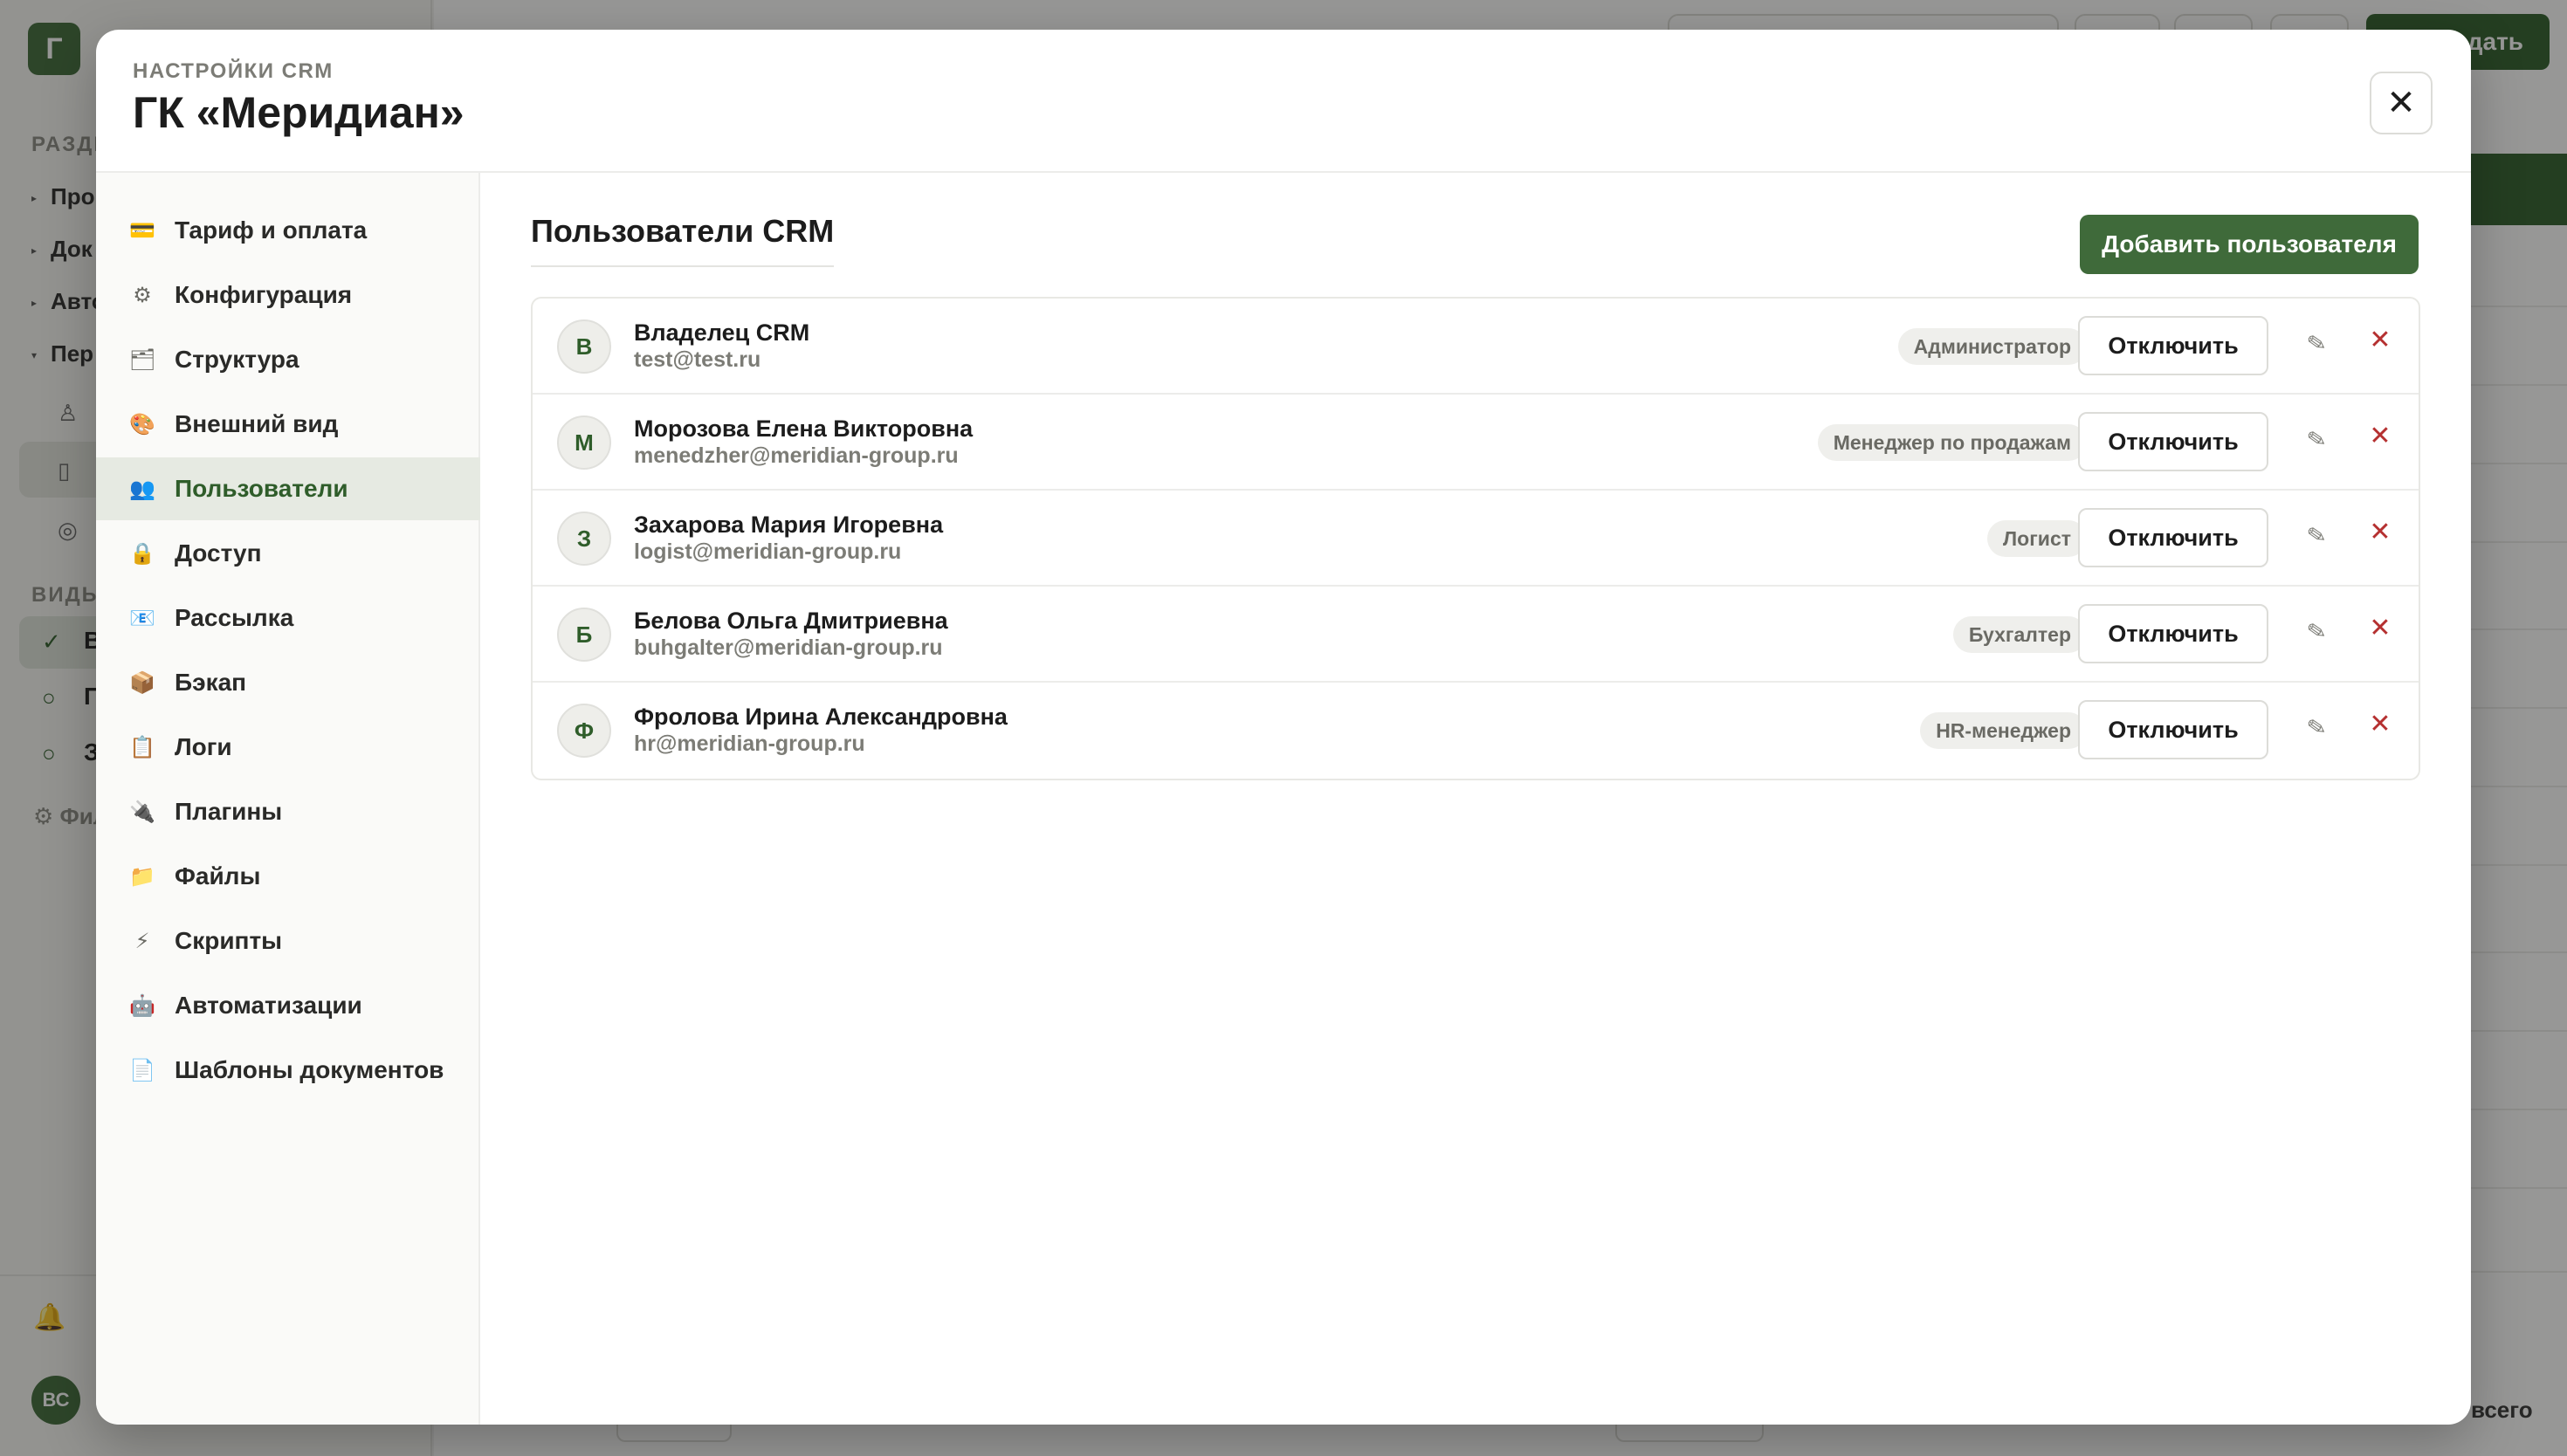  Describe the element at coordinates (288, 1005) in the screenshot. I see `nav-item-automations: 🤖 Автоматизации` at that location.